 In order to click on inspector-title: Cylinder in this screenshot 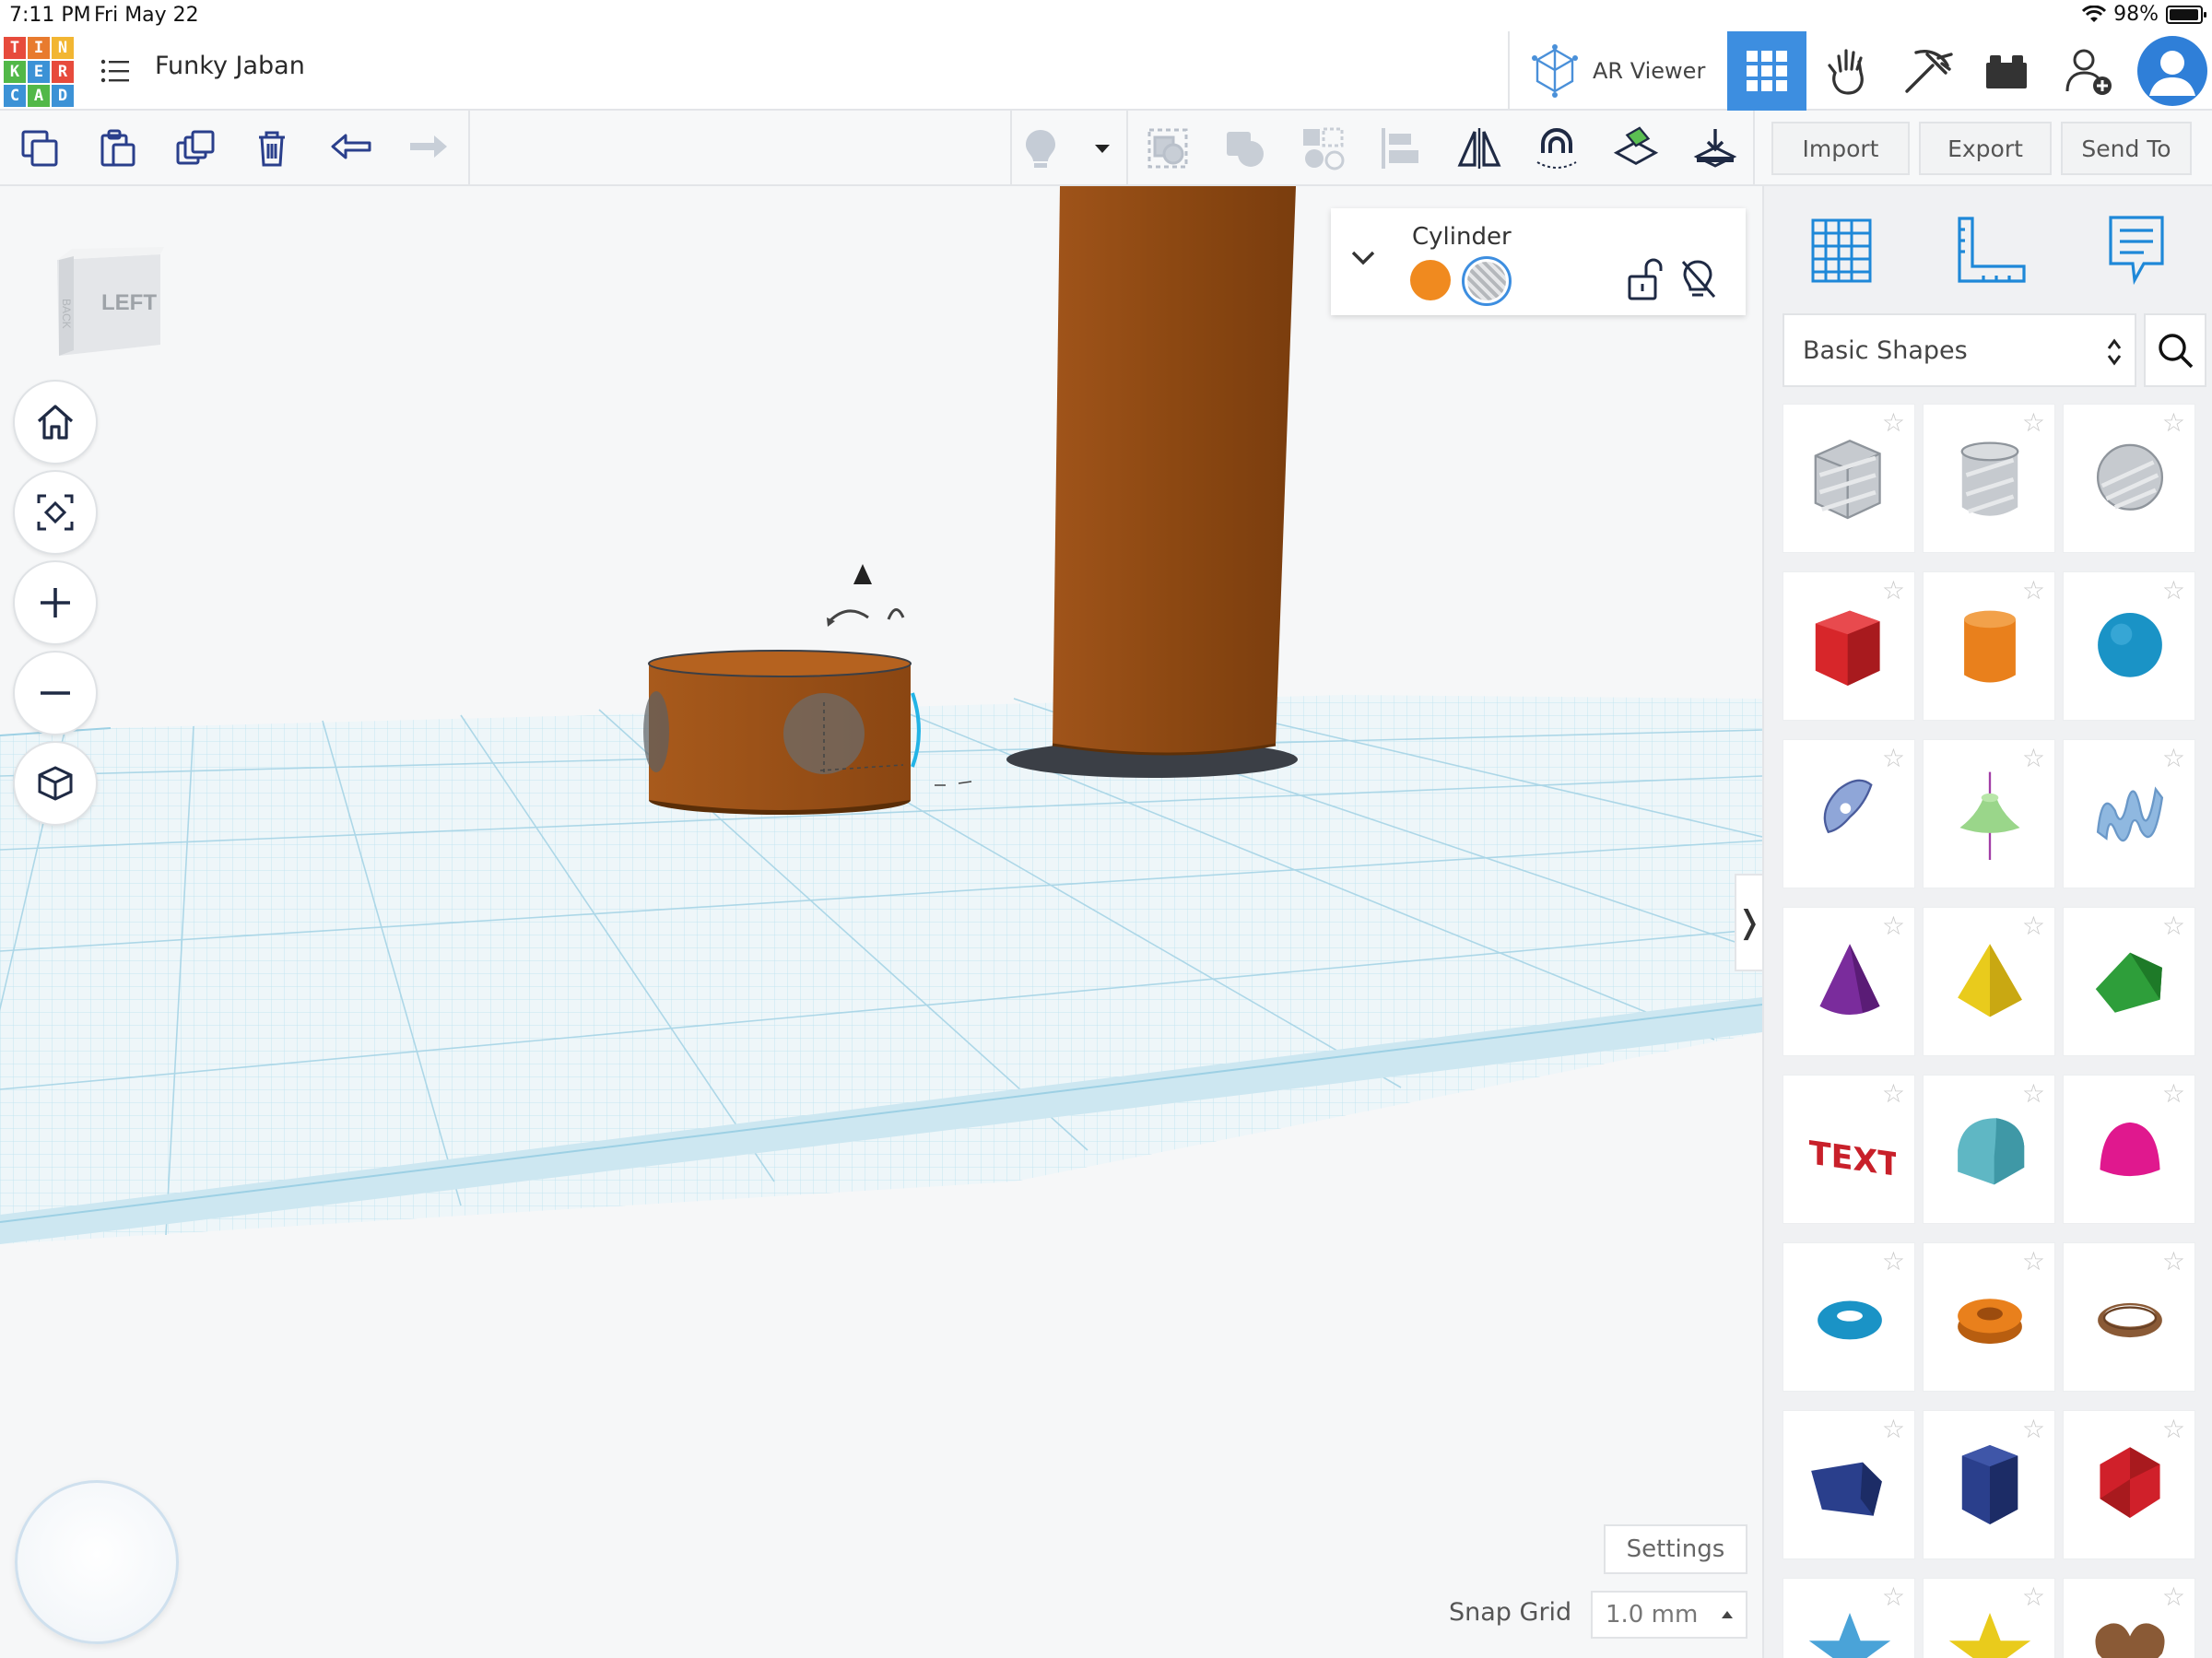, I will do `click(1462, 237)`.